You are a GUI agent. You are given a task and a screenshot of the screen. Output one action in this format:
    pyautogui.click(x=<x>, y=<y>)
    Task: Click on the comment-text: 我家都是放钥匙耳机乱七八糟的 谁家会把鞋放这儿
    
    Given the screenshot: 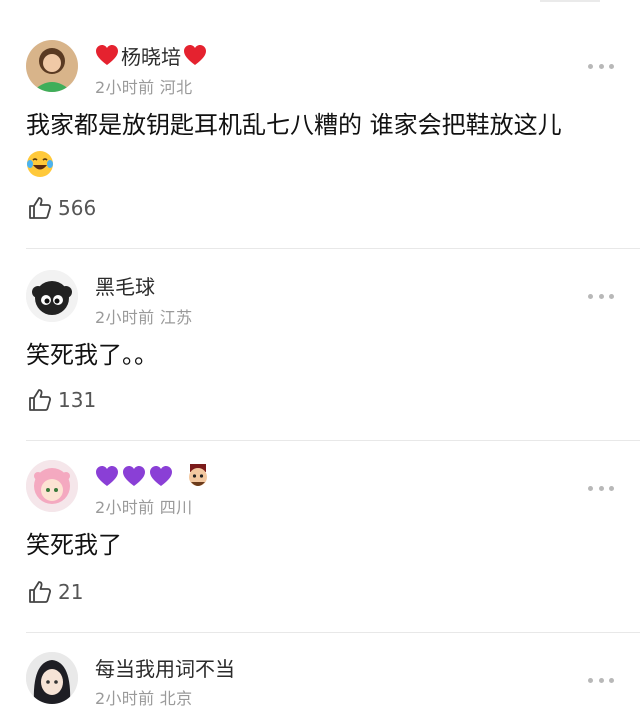 What is the action you would take?
    pyautogui.click(x=294, y=144)
    